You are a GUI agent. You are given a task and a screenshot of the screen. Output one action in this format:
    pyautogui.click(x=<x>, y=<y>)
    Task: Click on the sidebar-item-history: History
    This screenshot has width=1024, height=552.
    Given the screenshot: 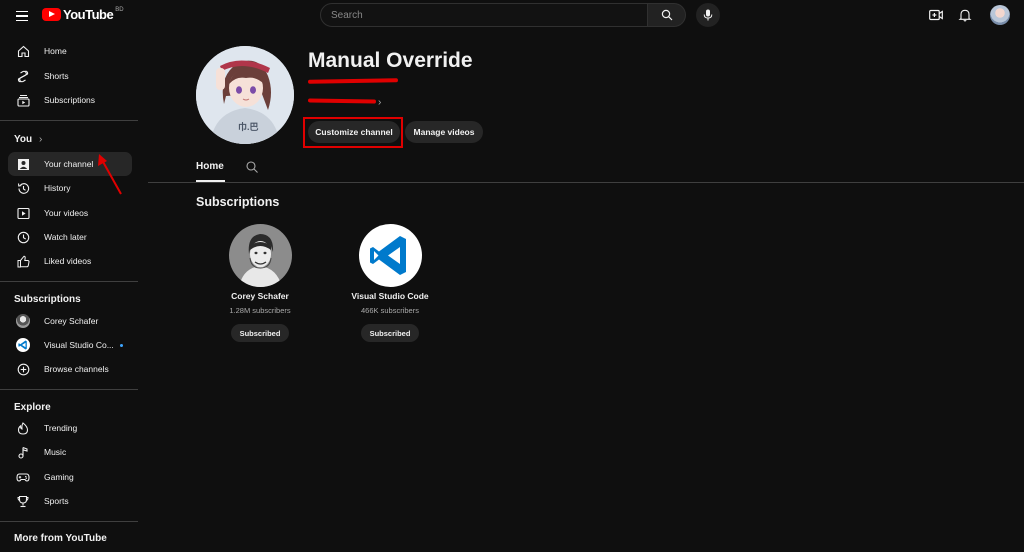 What is the action you would take?
    pyautogui.click(x=70, y=188)
    